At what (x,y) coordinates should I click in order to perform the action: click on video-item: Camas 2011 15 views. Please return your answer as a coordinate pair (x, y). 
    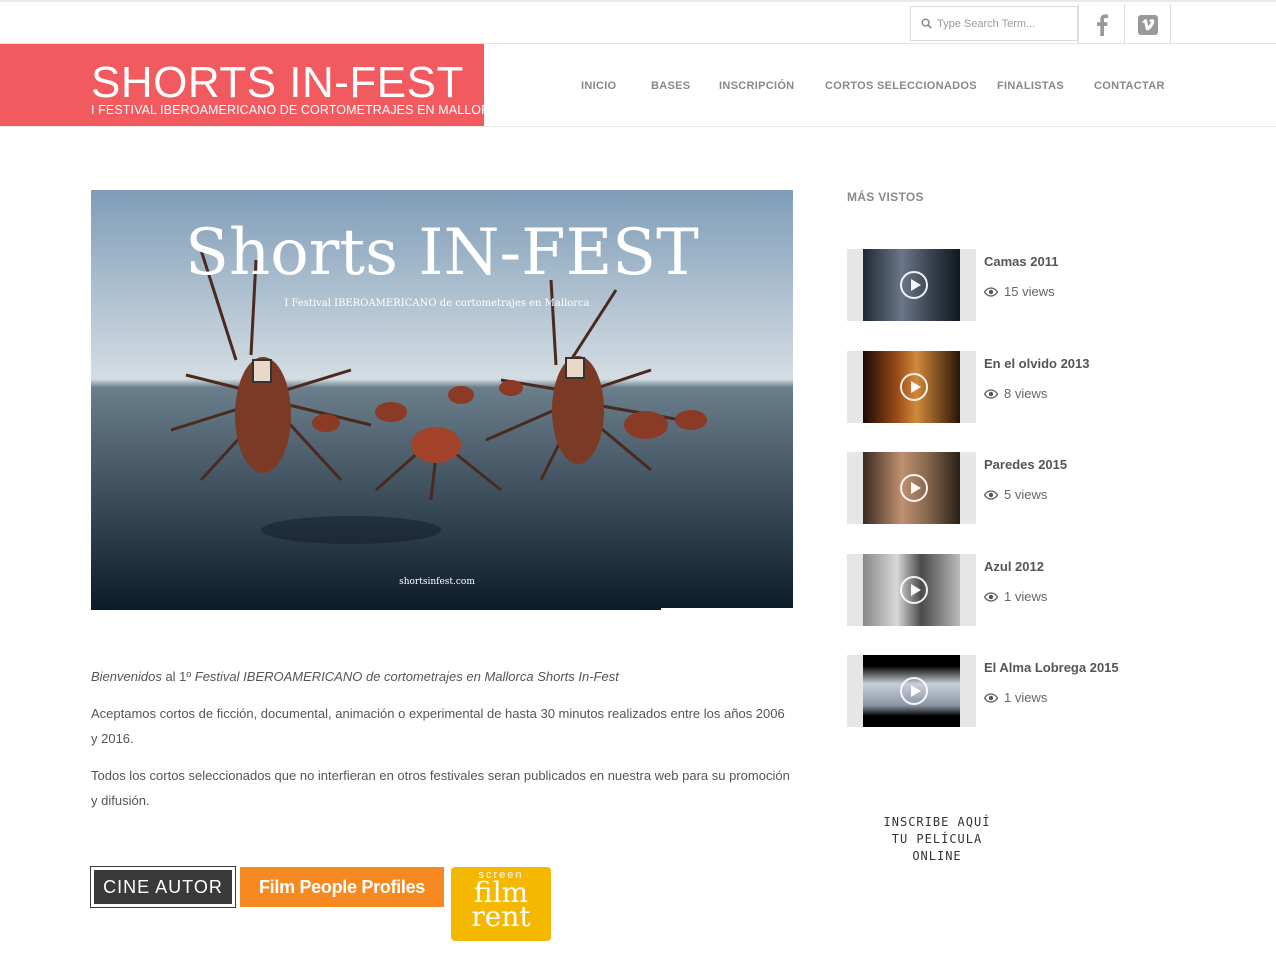
    Looking at the image, I should click on (1007, 285).